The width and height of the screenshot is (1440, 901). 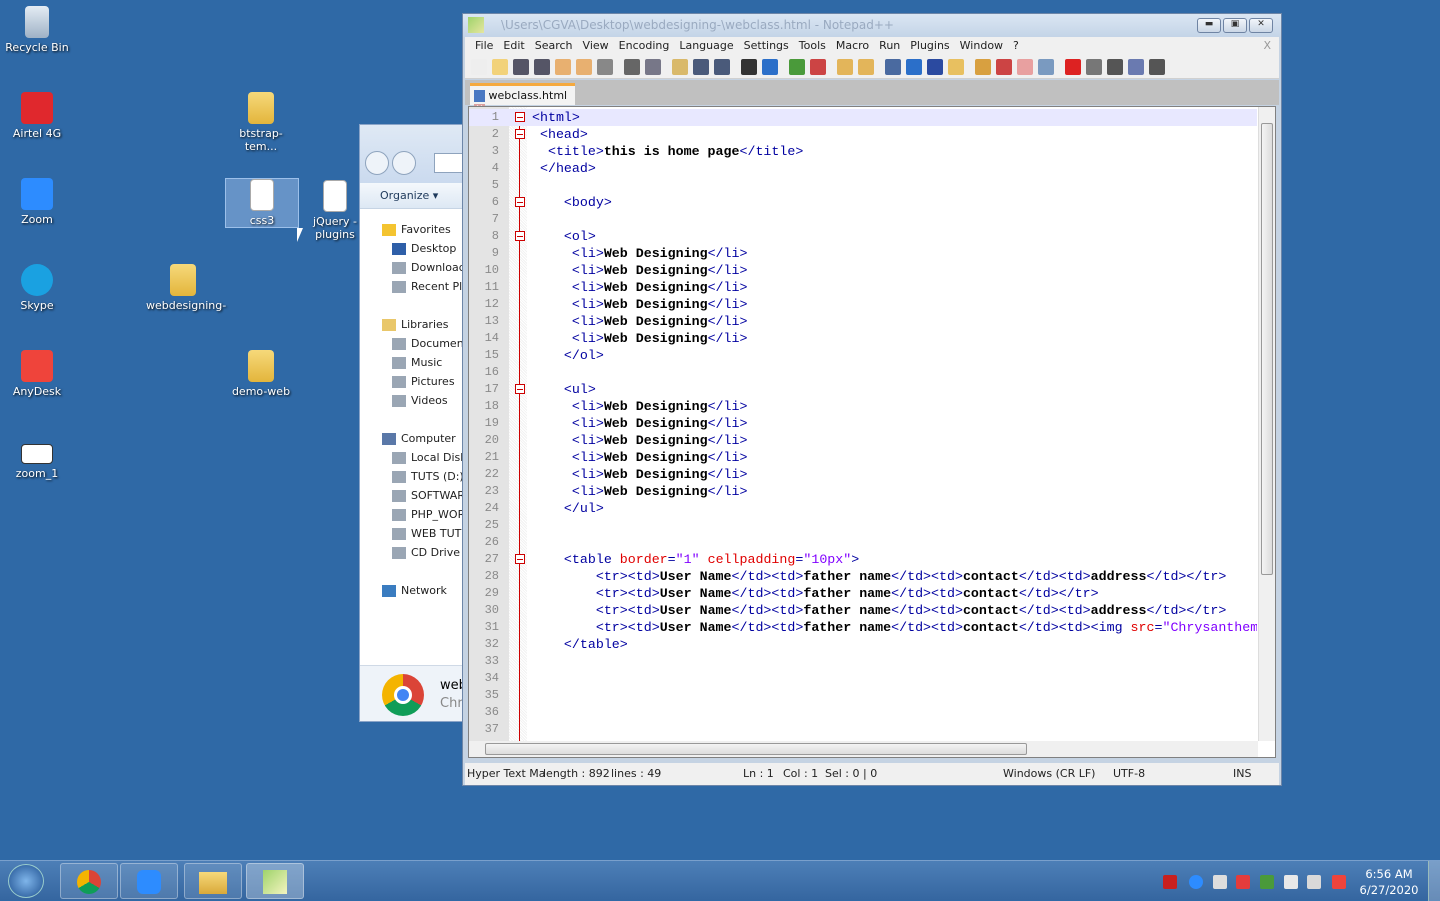 I want to click on nav-item-tuts-d: TUTS (D:), so click(x=427, y=476).